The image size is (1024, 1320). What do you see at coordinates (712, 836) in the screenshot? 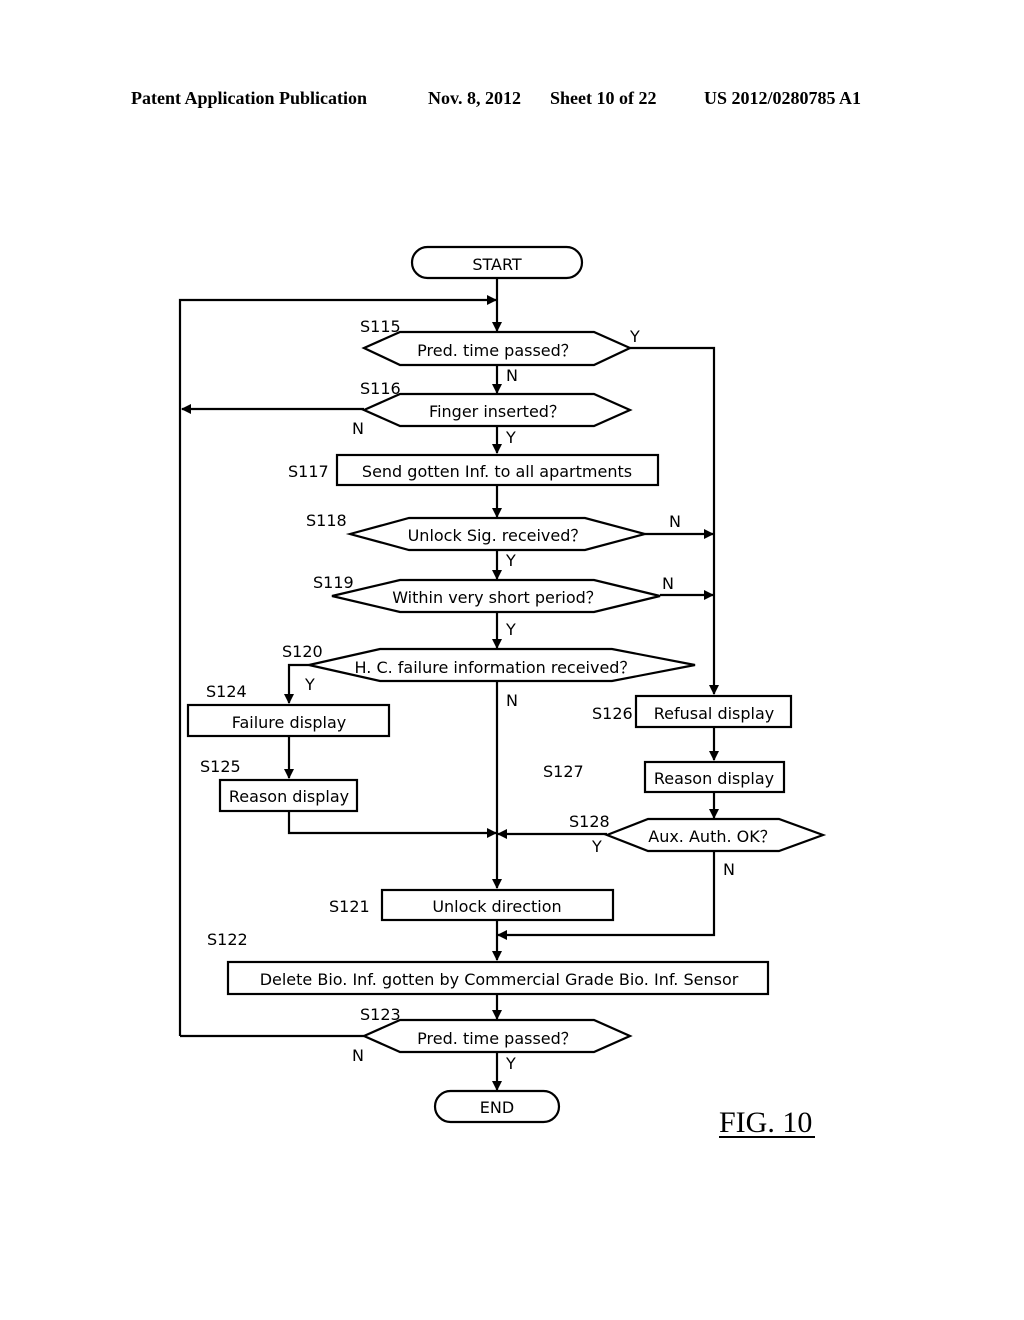
I see `s128-text: Aux. Auth. OK？` at bounding box center [712, 836].